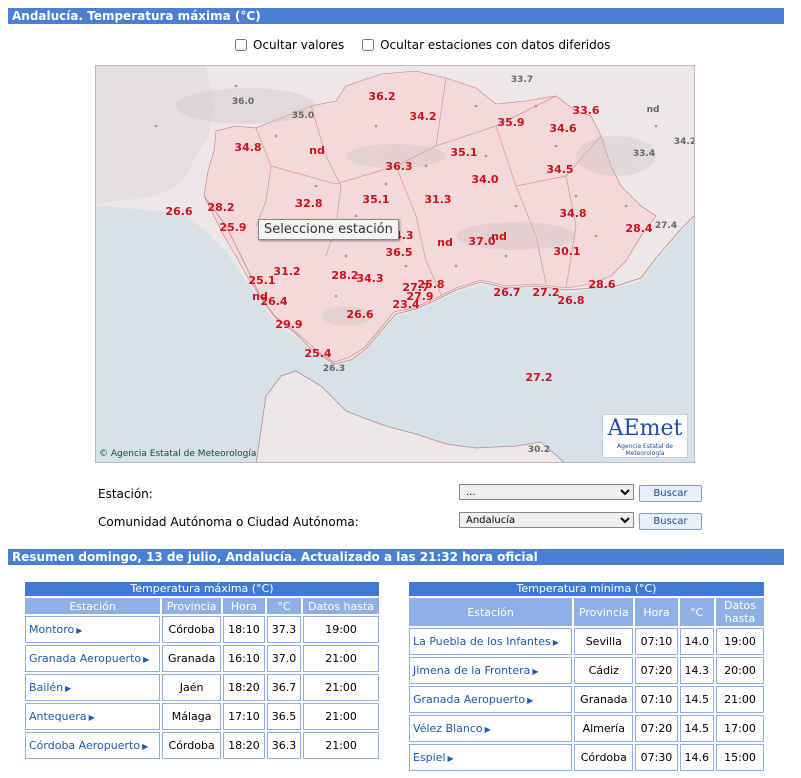  Describe the element at coordinates (670, 521) in the screenshot. I see `region-search-button: Buscar` at that location.